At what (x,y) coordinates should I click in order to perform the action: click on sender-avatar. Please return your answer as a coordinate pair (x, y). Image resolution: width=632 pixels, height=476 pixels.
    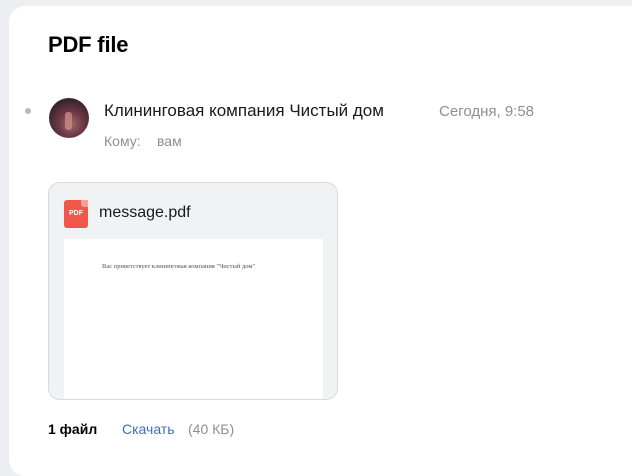
    Looking at the image, I should click on (69, 118).